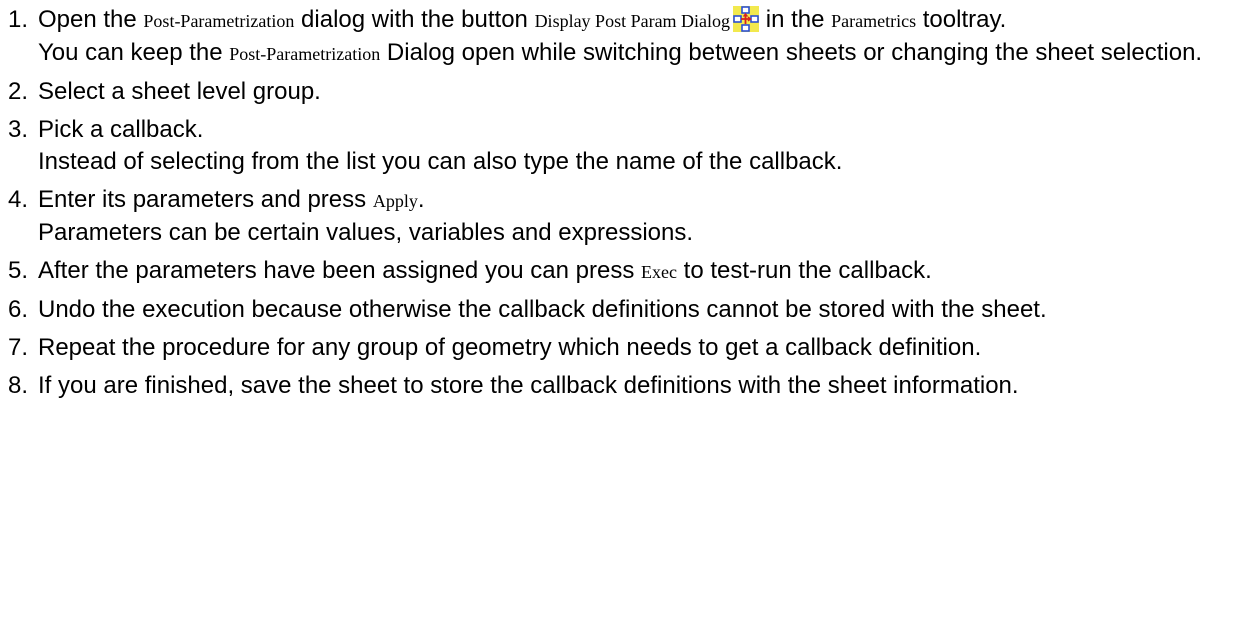  I want to click on step-number: 2., so click(18, 91).